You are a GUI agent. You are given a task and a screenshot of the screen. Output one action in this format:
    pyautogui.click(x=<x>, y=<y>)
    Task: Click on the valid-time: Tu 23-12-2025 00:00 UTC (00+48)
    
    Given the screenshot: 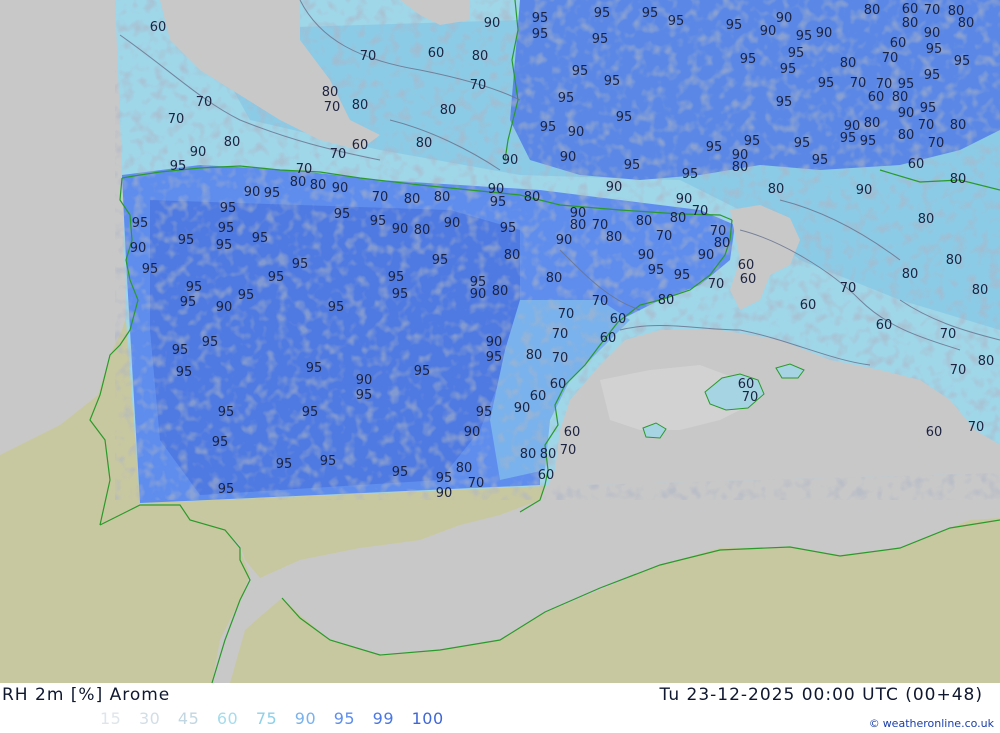 What is the action you would take?
    pyautogui.click(x=821, y=695)
    